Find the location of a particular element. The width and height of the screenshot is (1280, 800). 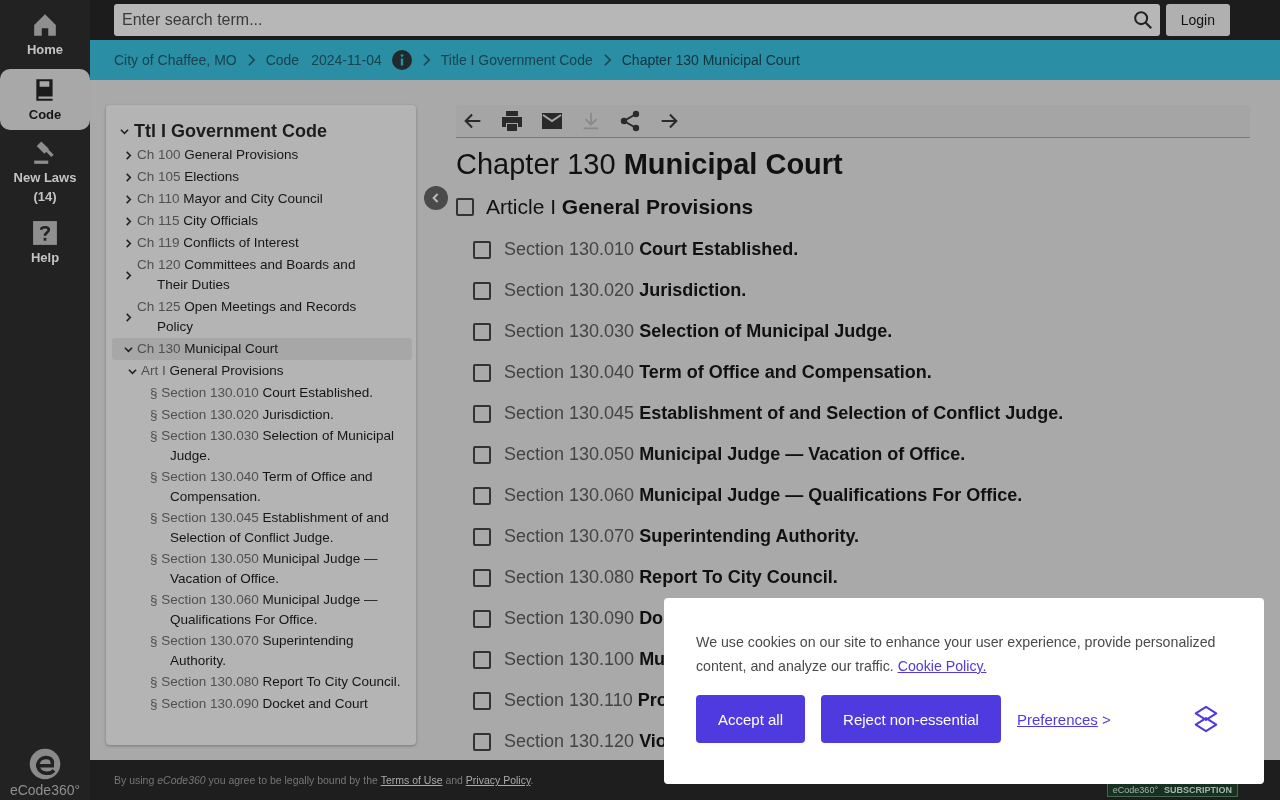

toc-item: Art I General Provisions is located at coordinates (262, 371).